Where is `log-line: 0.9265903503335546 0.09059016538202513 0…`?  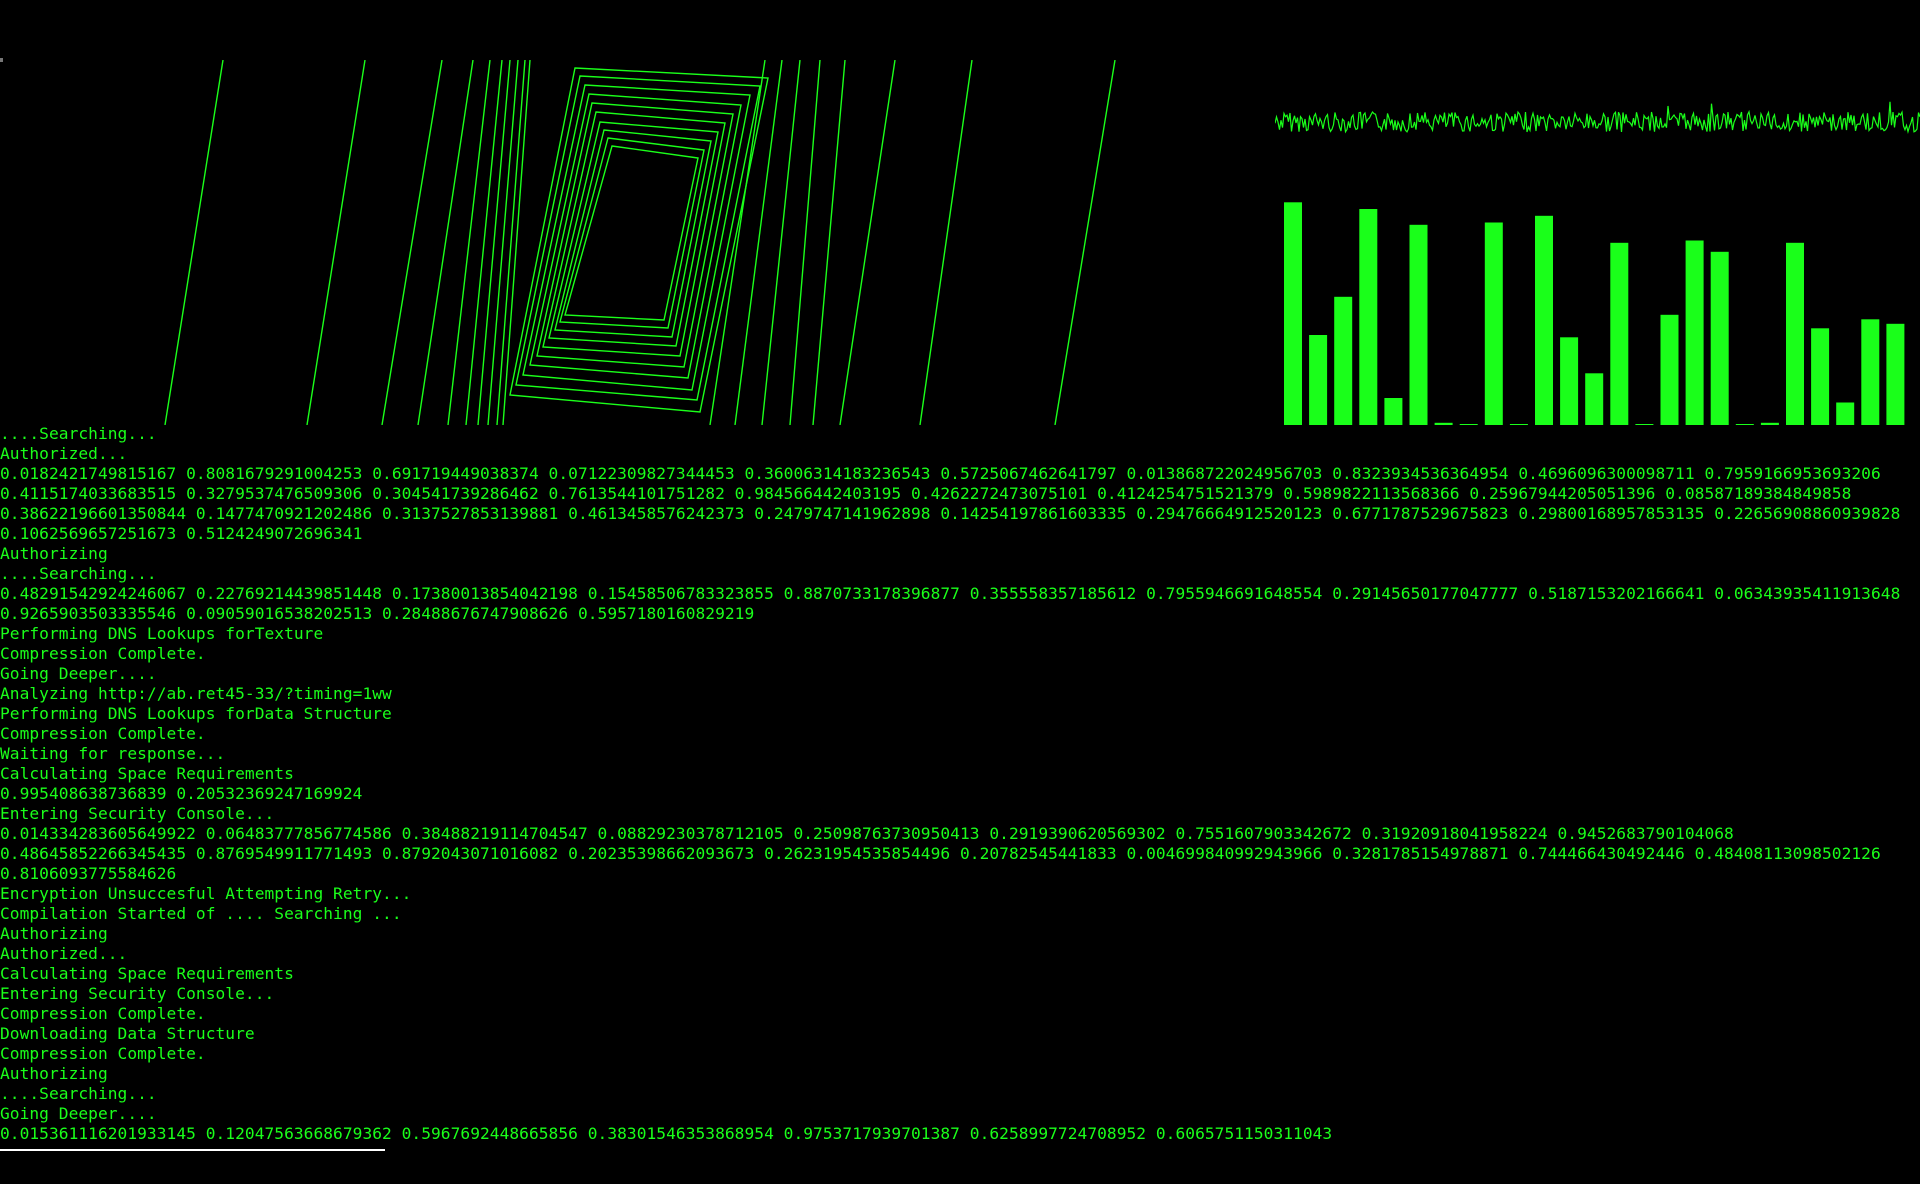
log-line: 0.9265903503335546 0.09059016538202513 0… is located at coordinates (377, 613).